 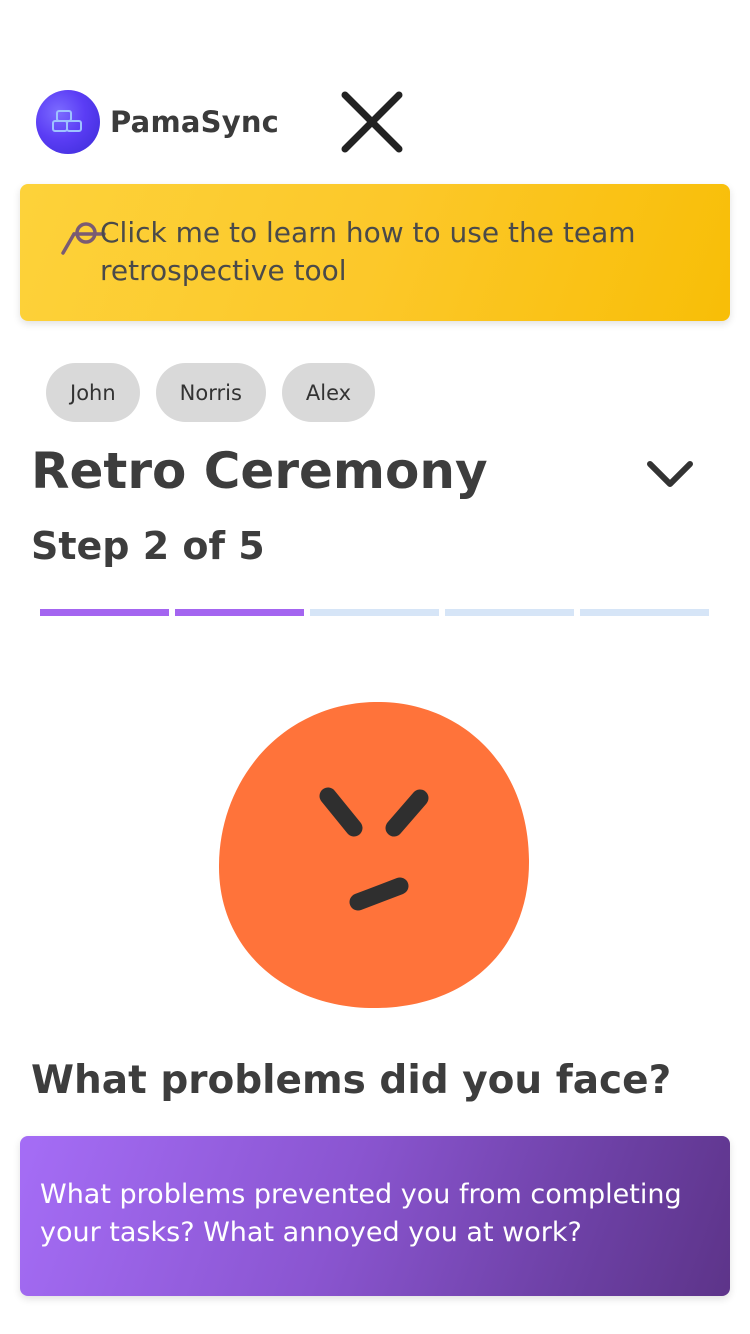 I want to click on brand: PamaSync, so click(x=157, y=122).